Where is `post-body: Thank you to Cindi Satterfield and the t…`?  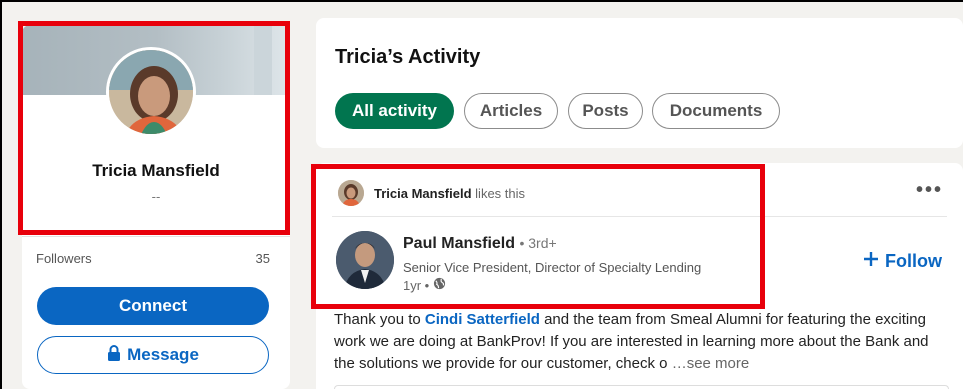 post-body: Thank you to Cindi Satterfield and the t… is located at coordinates (641, 342).